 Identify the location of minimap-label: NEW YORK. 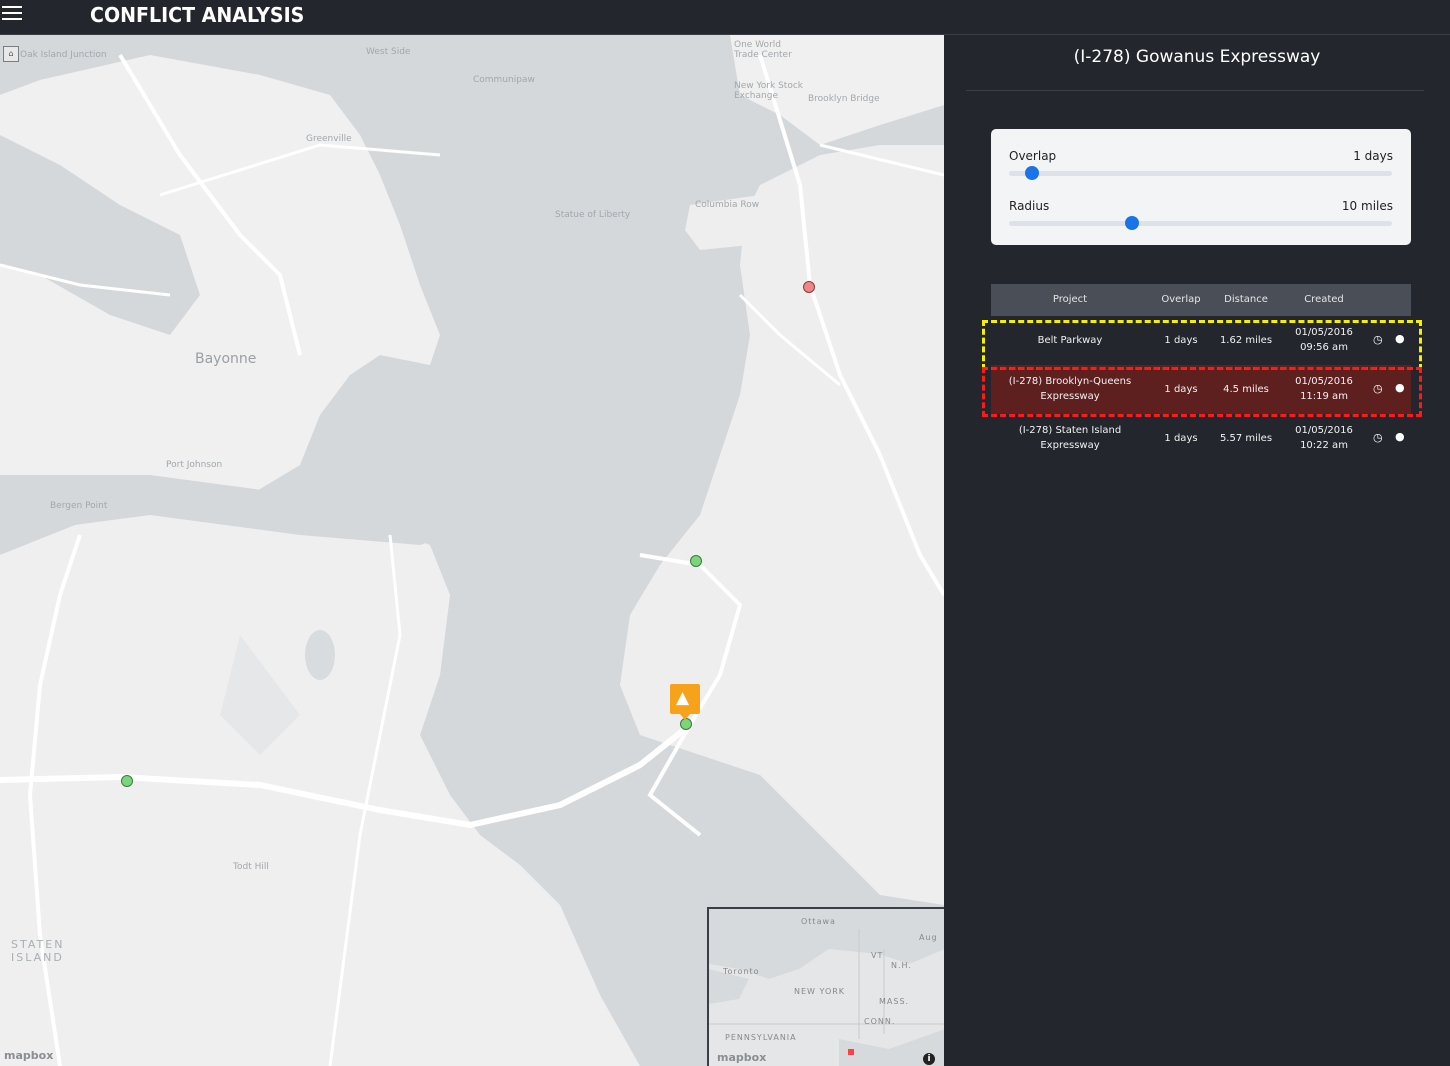
(820, 991).